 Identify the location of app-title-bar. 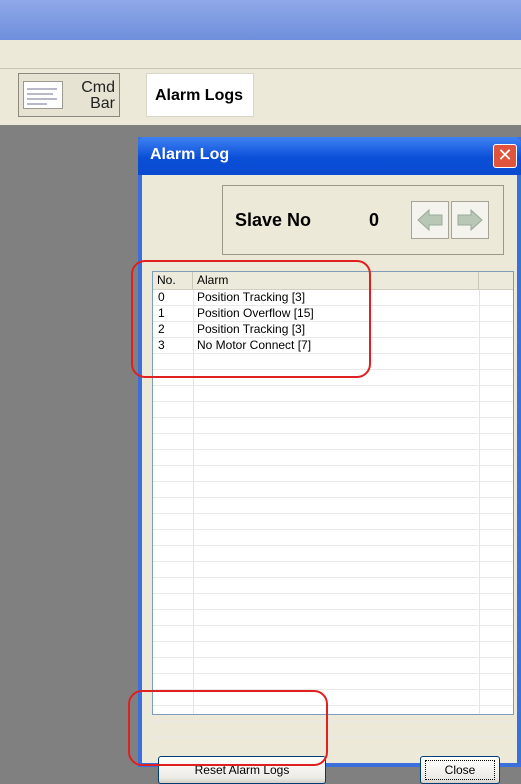
(260, 20).